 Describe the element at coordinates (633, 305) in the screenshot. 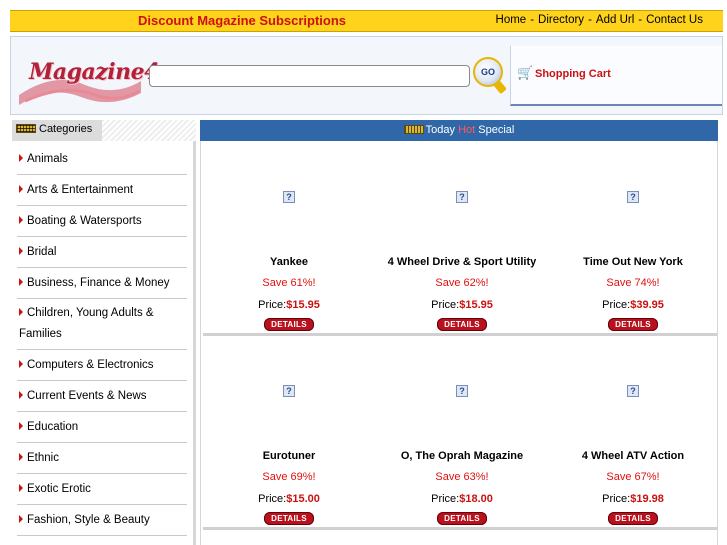

I see `product-price: Price:$39.95` at that location.